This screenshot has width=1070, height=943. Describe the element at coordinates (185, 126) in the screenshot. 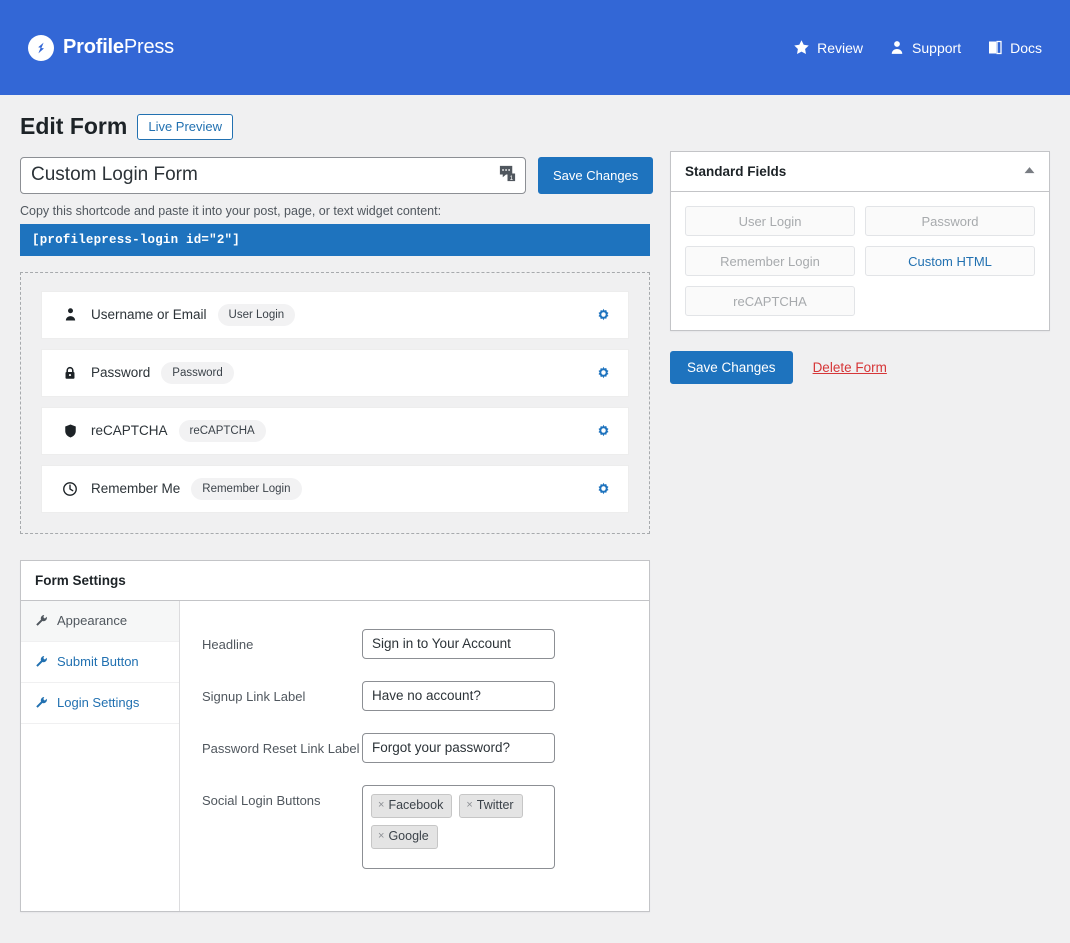

I see `live-preview-button: Live Preview` at that location.